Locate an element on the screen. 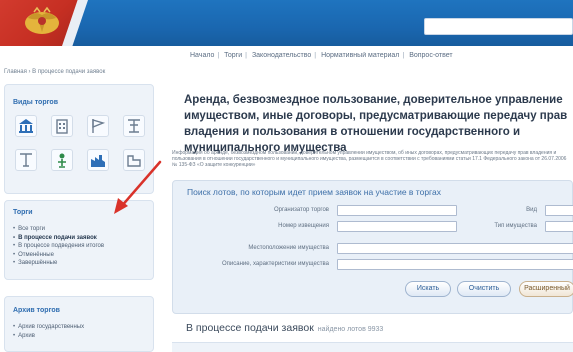 The height and width of the screenshot is (352, 573). auctions-item-accepting: В процессе подачи заявок is located at coordinates (58, 238).